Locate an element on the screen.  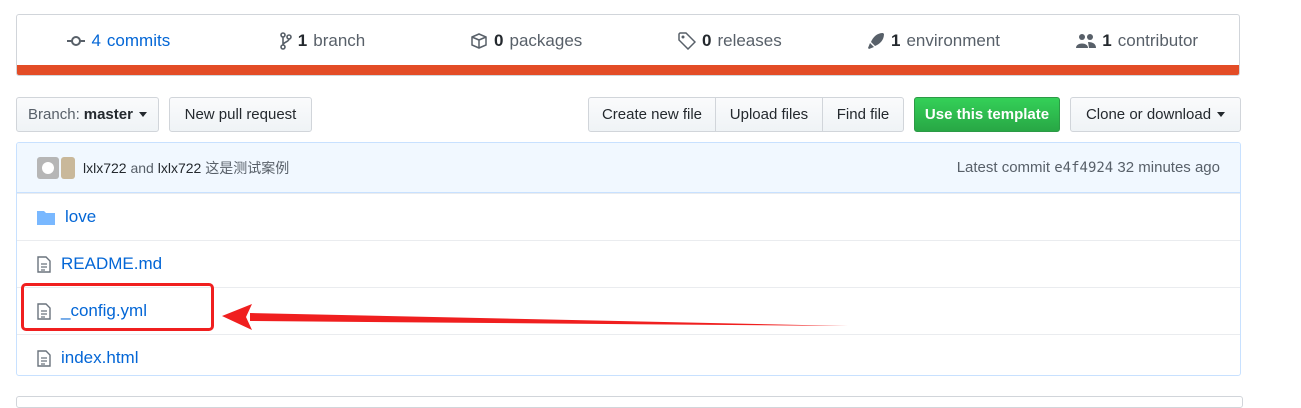
commits-link: 4 commits is located at coordinates (119, 41).